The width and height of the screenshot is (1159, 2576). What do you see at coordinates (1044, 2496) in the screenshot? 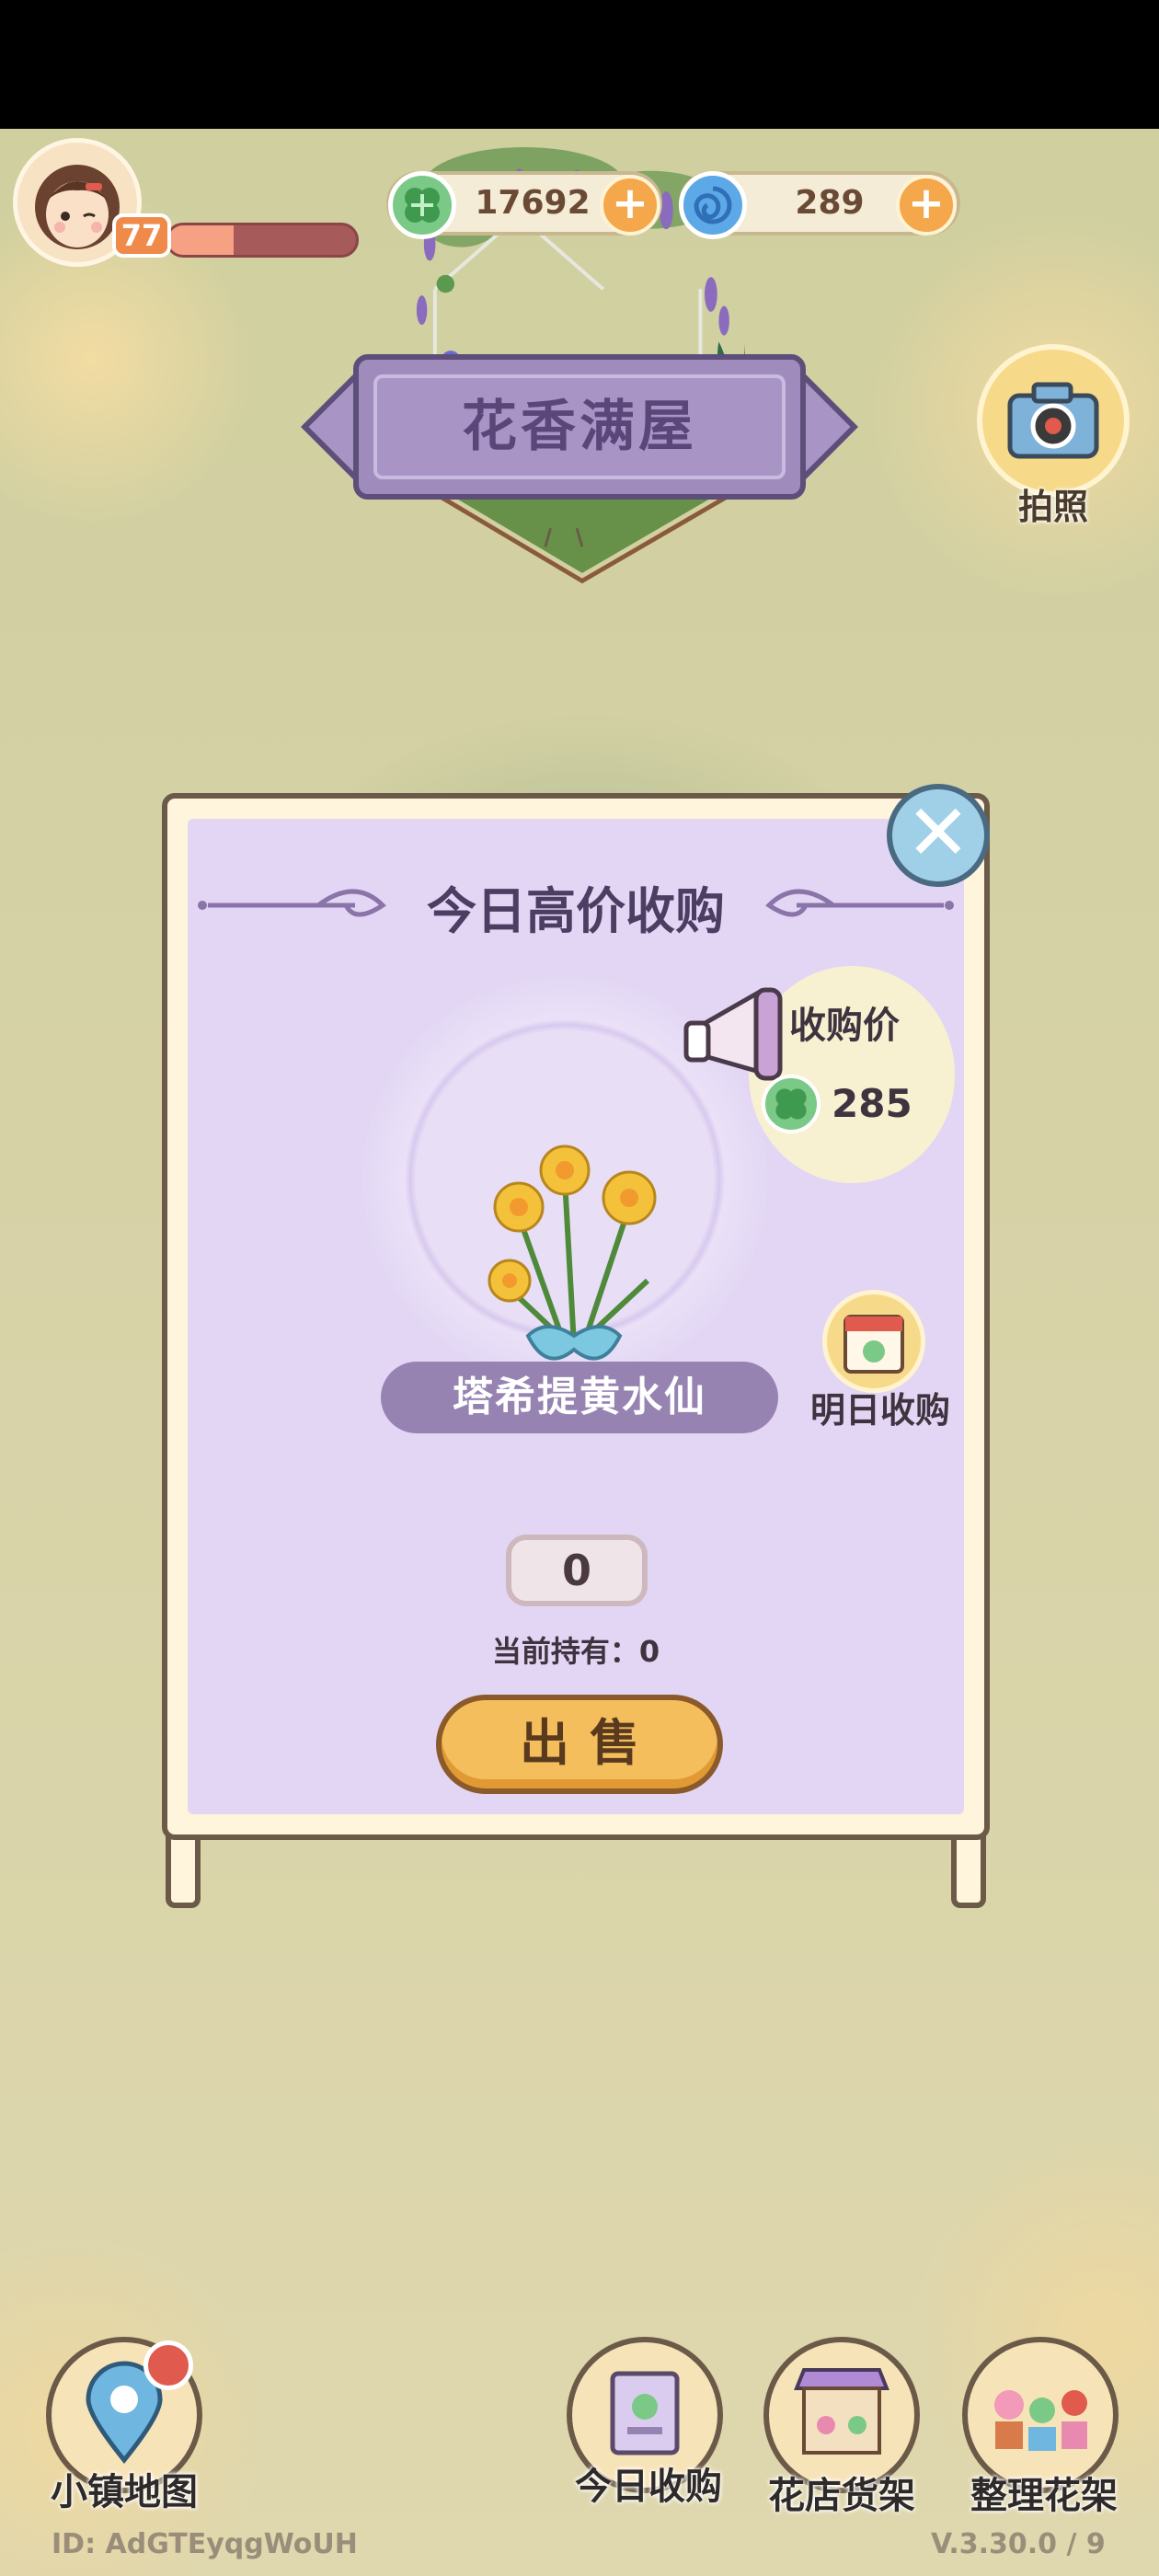
I see `arrange-shelf-label: 整理花架` at bounding box center [1044, 2496].